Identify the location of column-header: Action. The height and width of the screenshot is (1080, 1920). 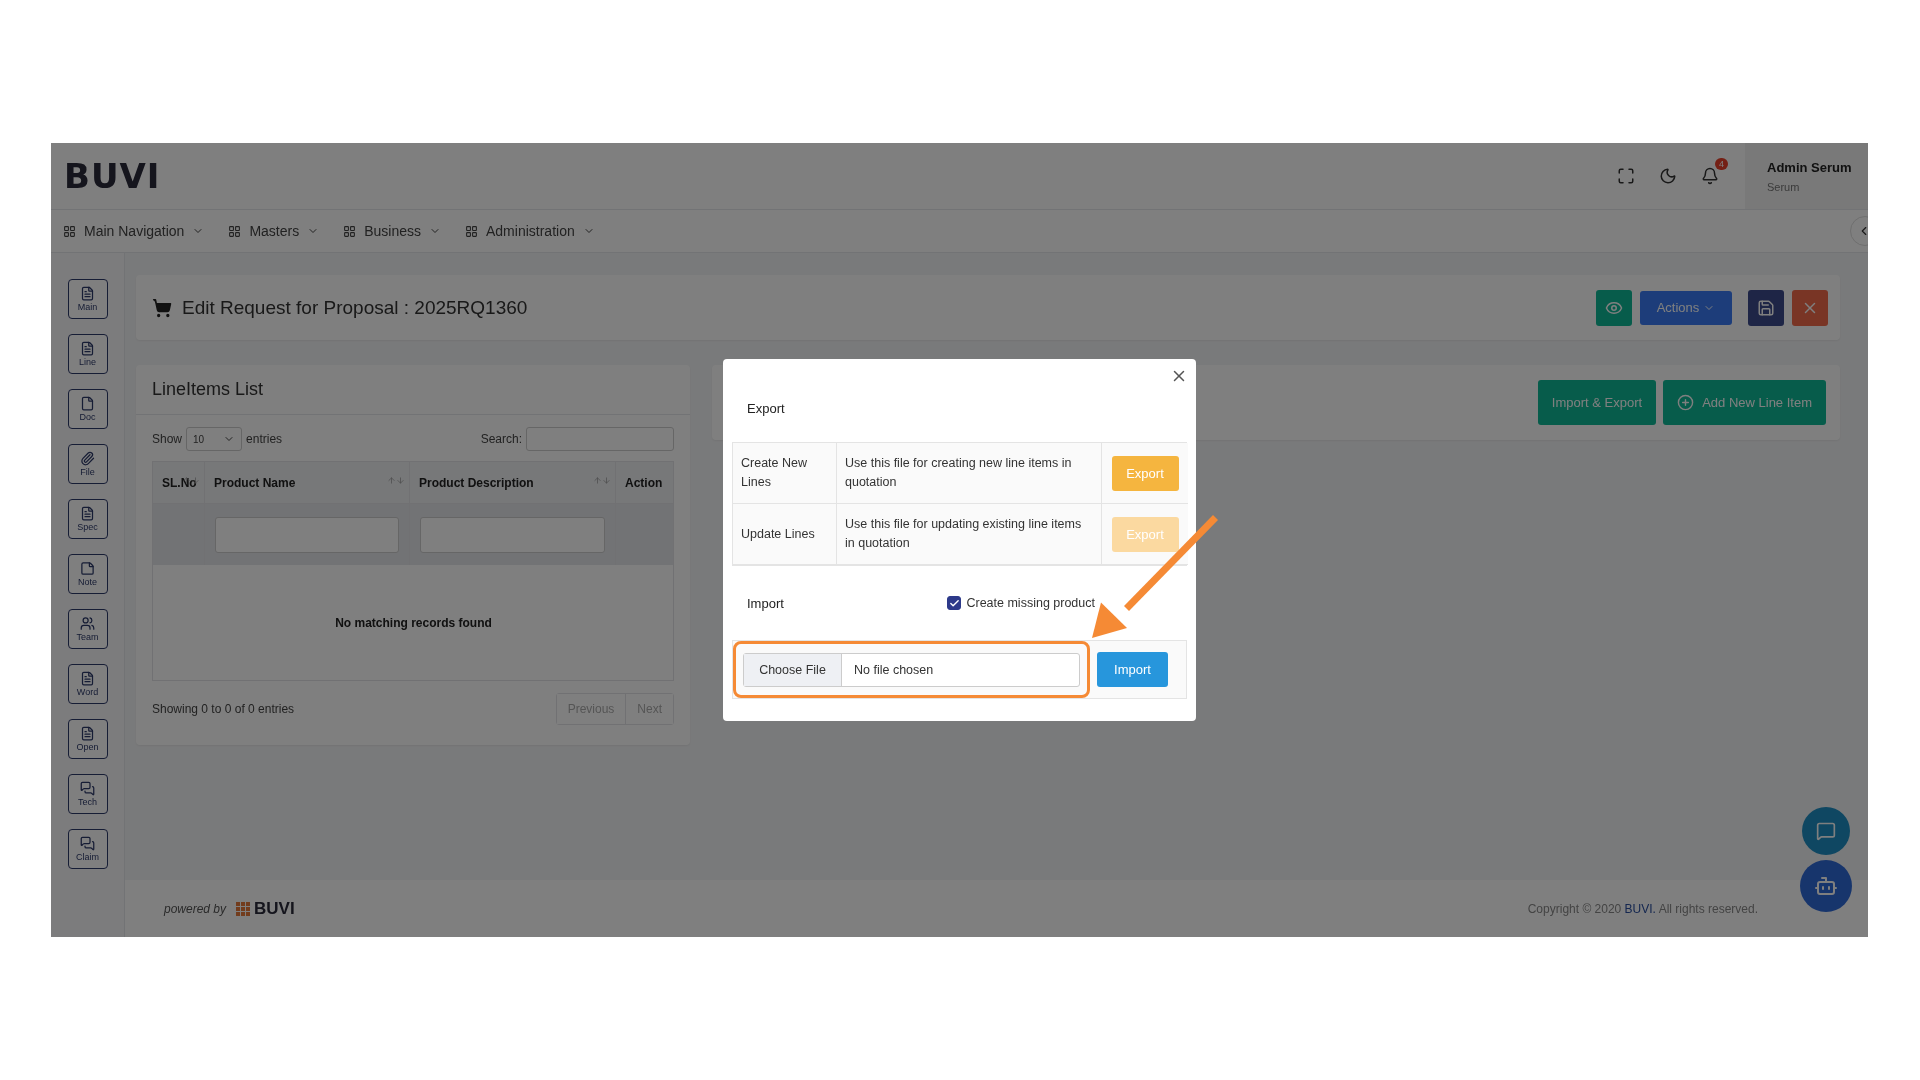
(645, 483).